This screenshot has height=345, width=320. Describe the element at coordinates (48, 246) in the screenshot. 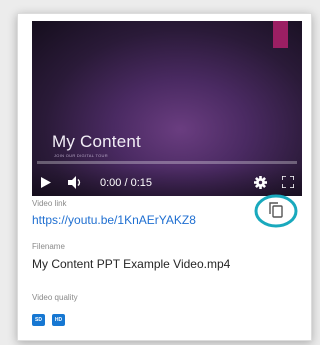

I see `filename-label: Filename` at that location.